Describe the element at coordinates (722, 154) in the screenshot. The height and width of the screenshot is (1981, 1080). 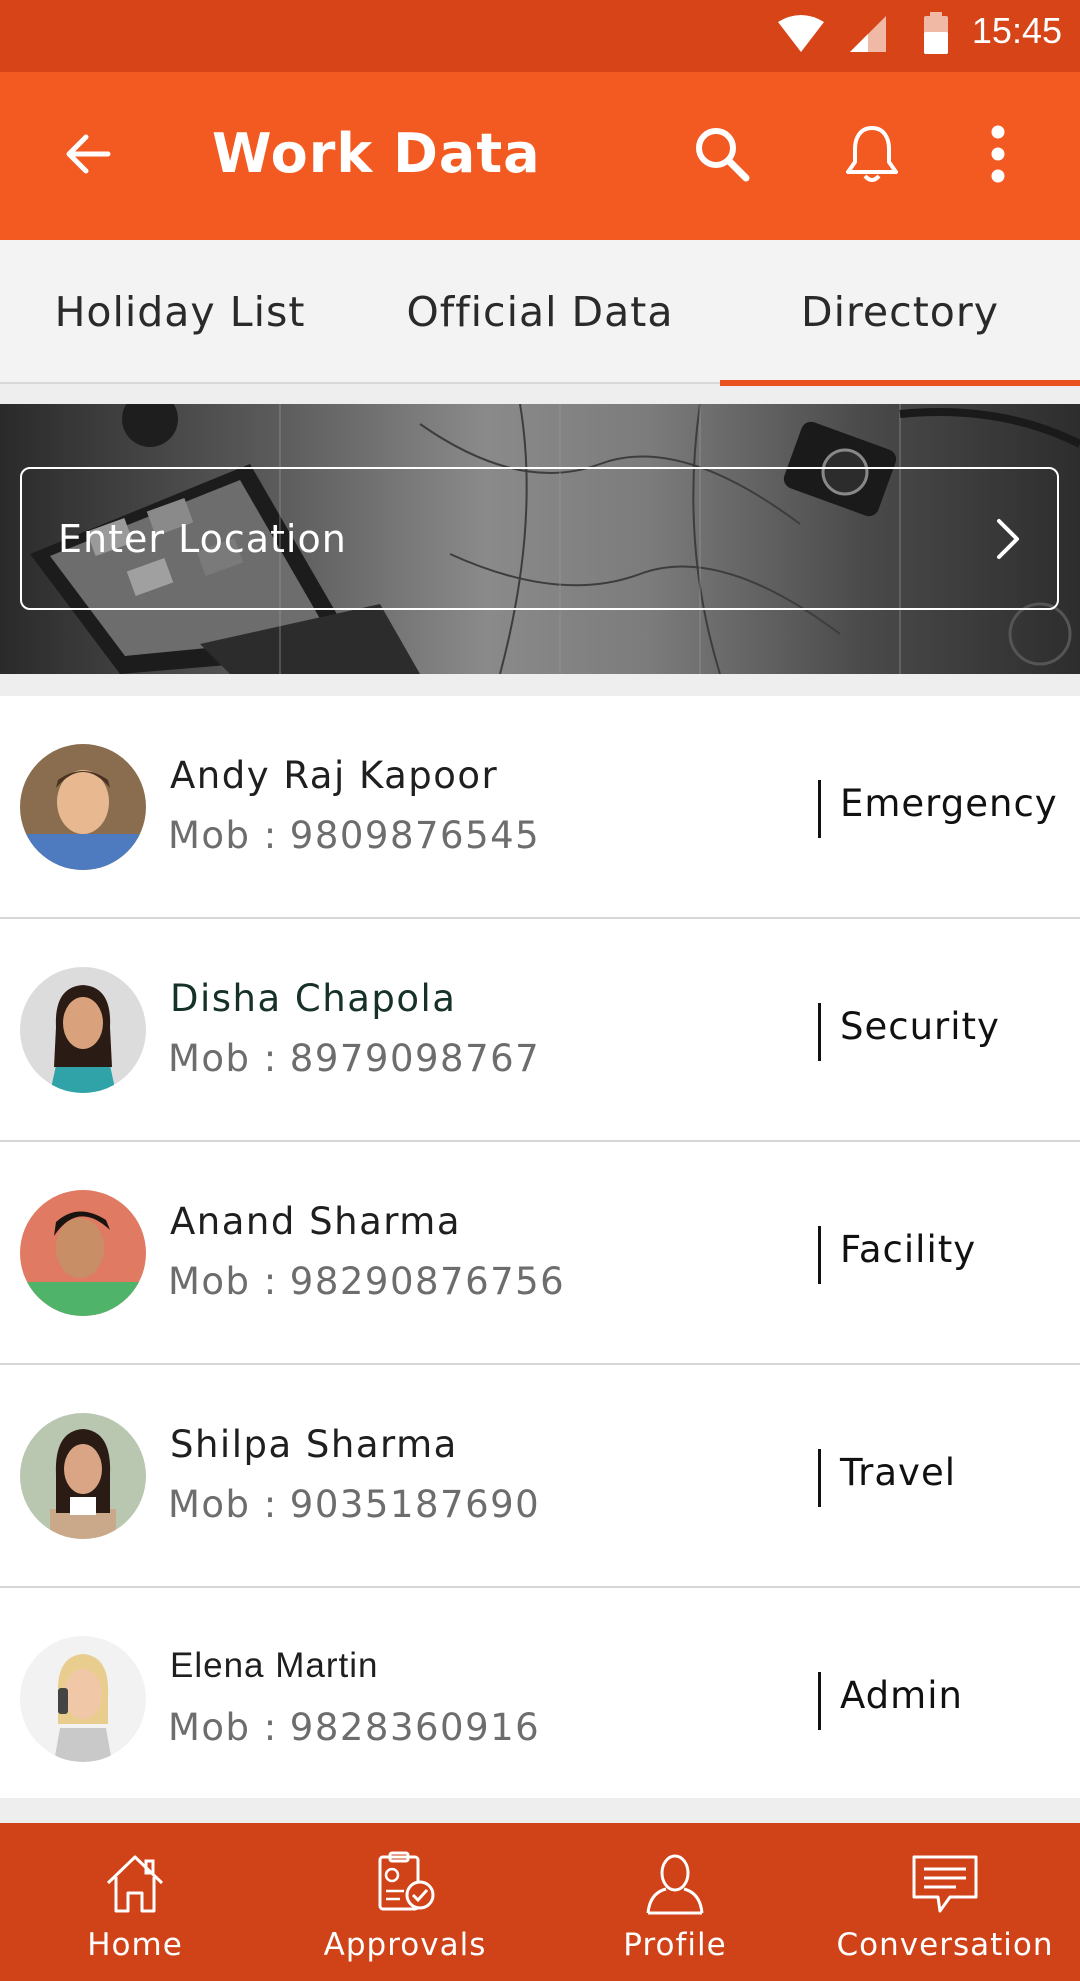
I see `search-icon` at that location.